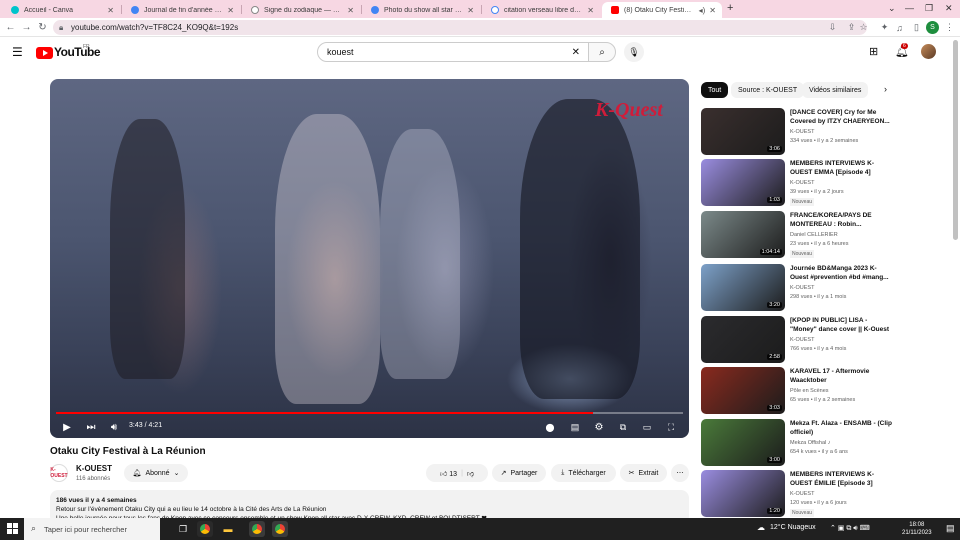 The height and width of the screenshot is (540, 960). Describe the element at coordinates (575, 427) in the screenshot. I see `subtitles-icon: ▤` at that location.